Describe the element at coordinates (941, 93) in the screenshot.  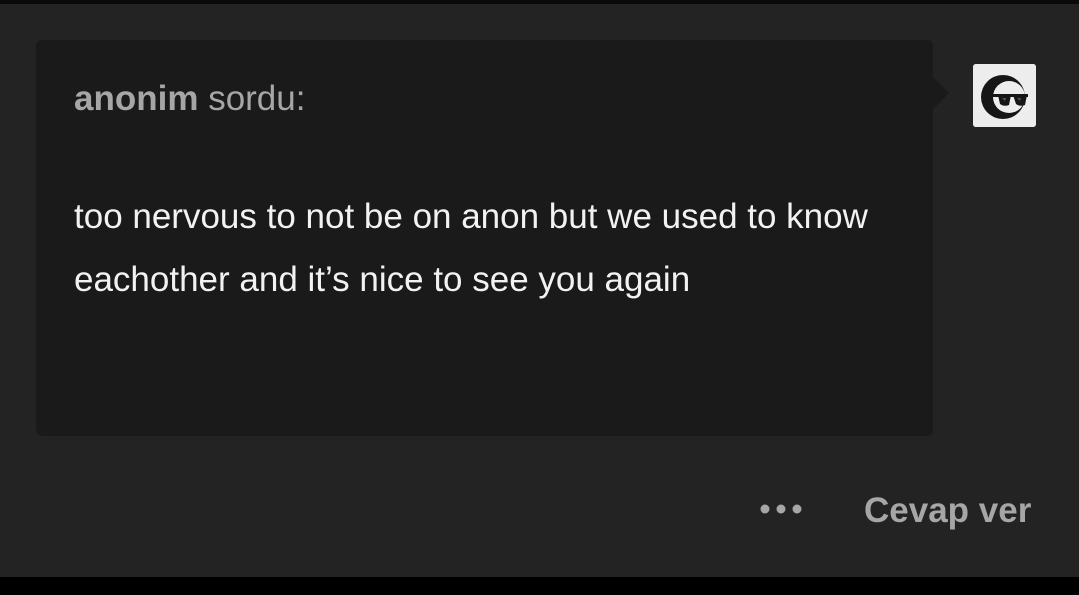
I see `question-bubble-tail` at that location.